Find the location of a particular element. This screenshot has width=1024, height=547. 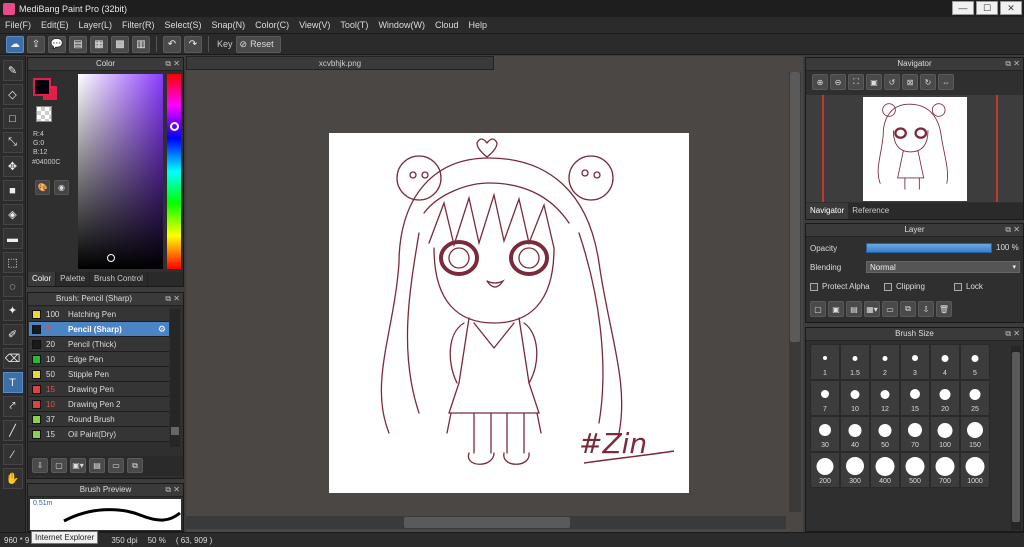

comment-icon: 💬 is located at coordinates (57, 44).